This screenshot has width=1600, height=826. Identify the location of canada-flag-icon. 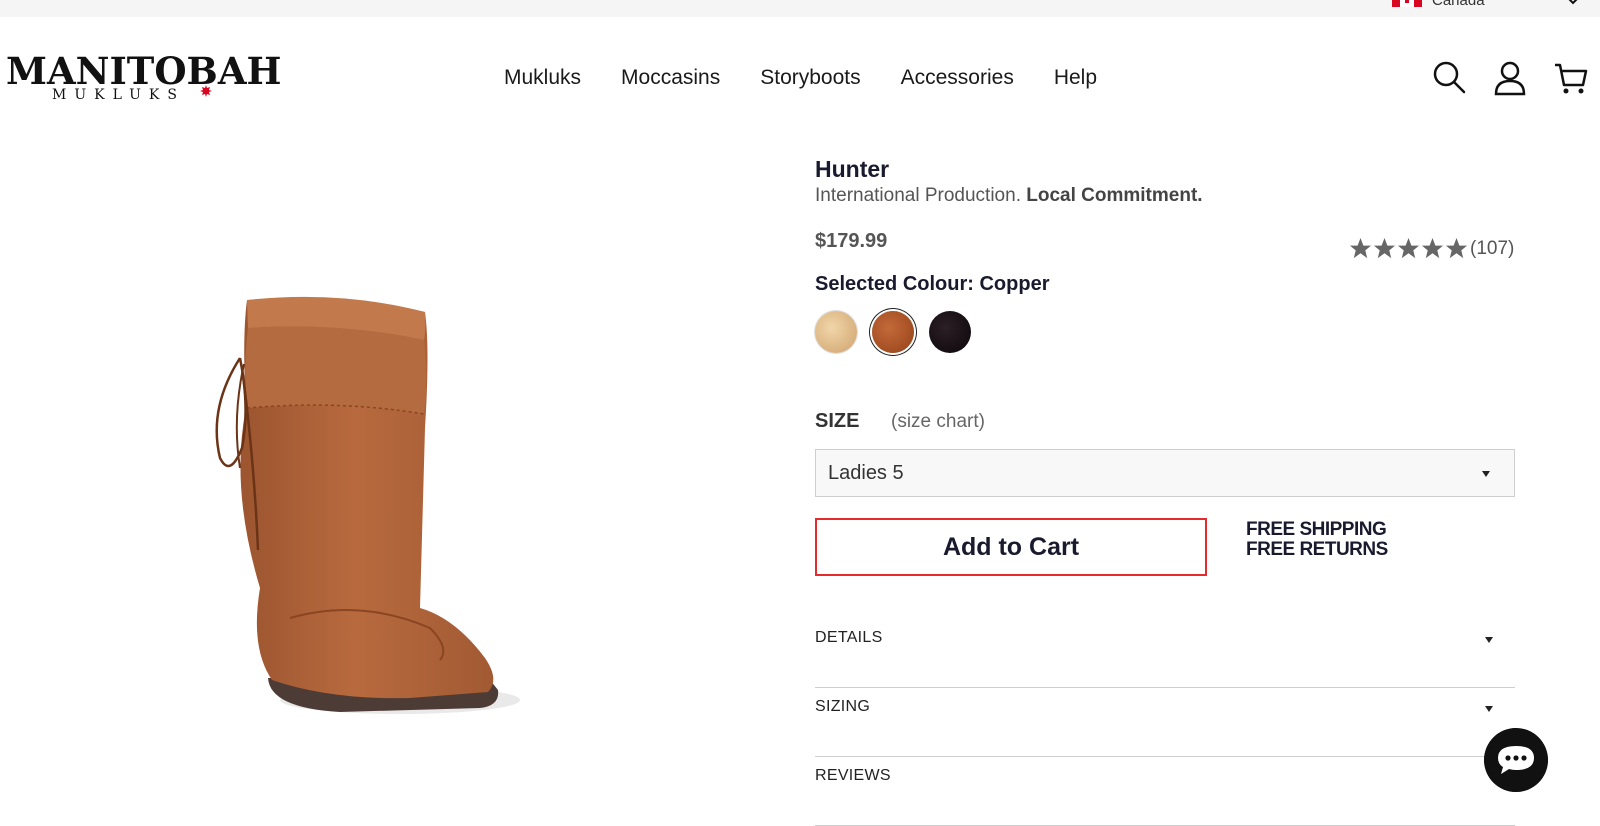
(1407, 3).